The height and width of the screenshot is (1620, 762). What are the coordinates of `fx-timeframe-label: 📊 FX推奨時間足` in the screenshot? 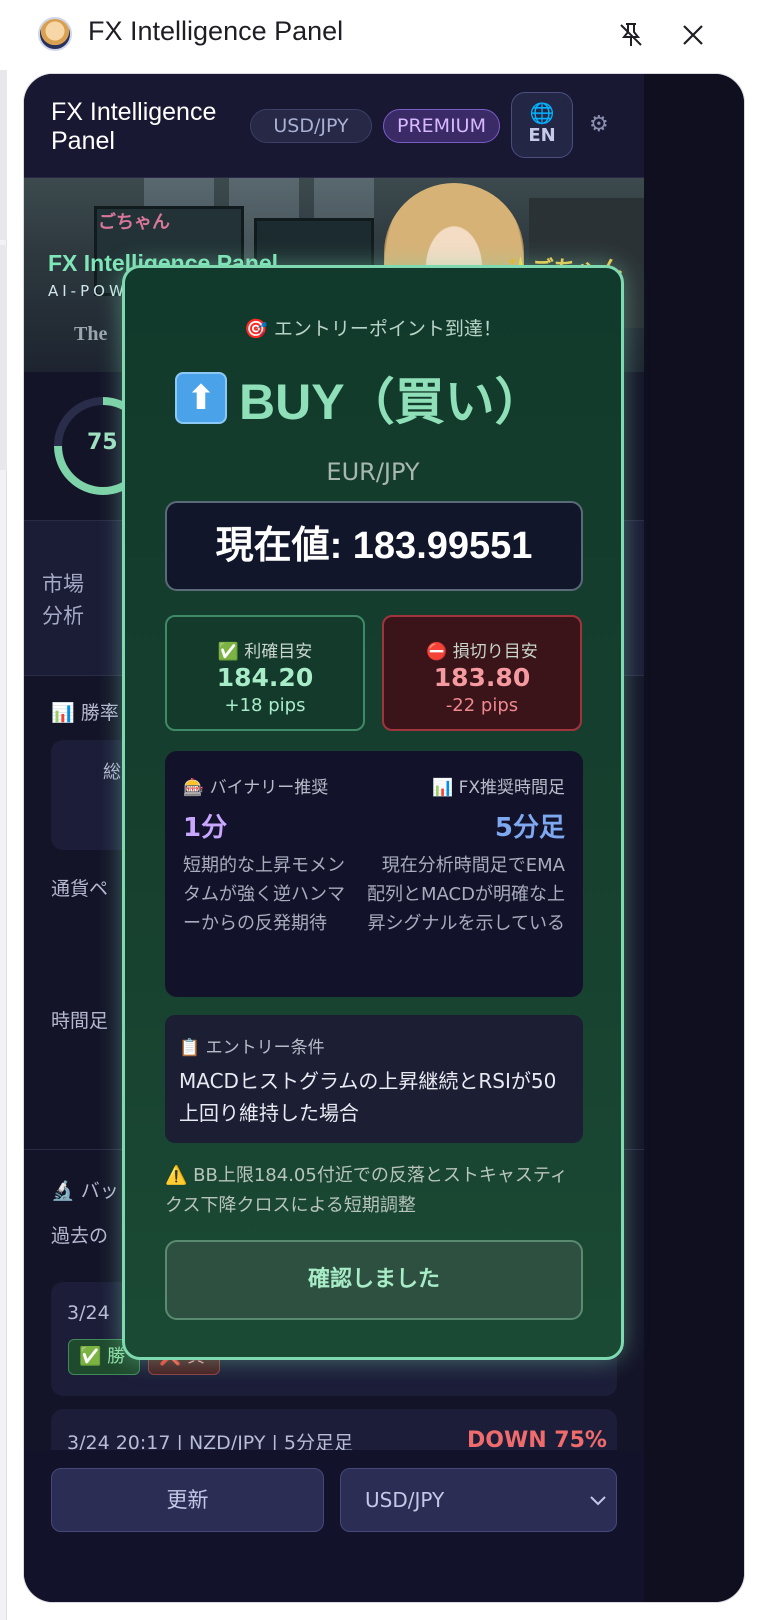 It's located at (498, 788).